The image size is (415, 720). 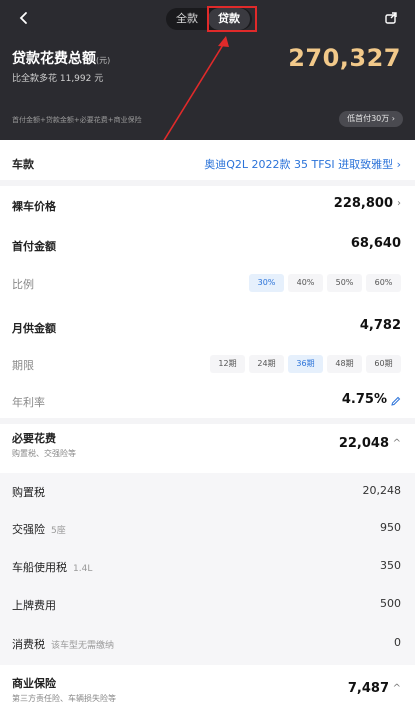 I want to click on monthly-value: 4,782, so click(x=380, y=325).